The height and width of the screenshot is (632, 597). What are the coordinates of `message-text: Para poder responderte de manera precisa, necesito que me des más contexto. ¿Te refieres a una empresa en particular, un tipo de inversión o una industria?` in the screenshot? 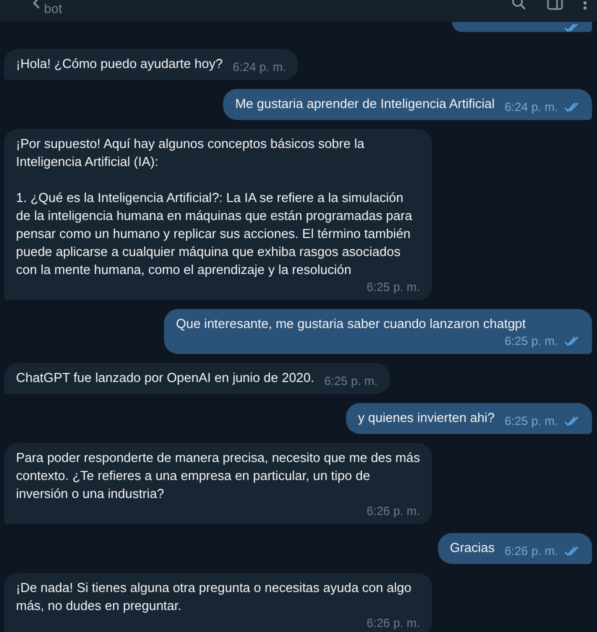 It's located at (218, 476).